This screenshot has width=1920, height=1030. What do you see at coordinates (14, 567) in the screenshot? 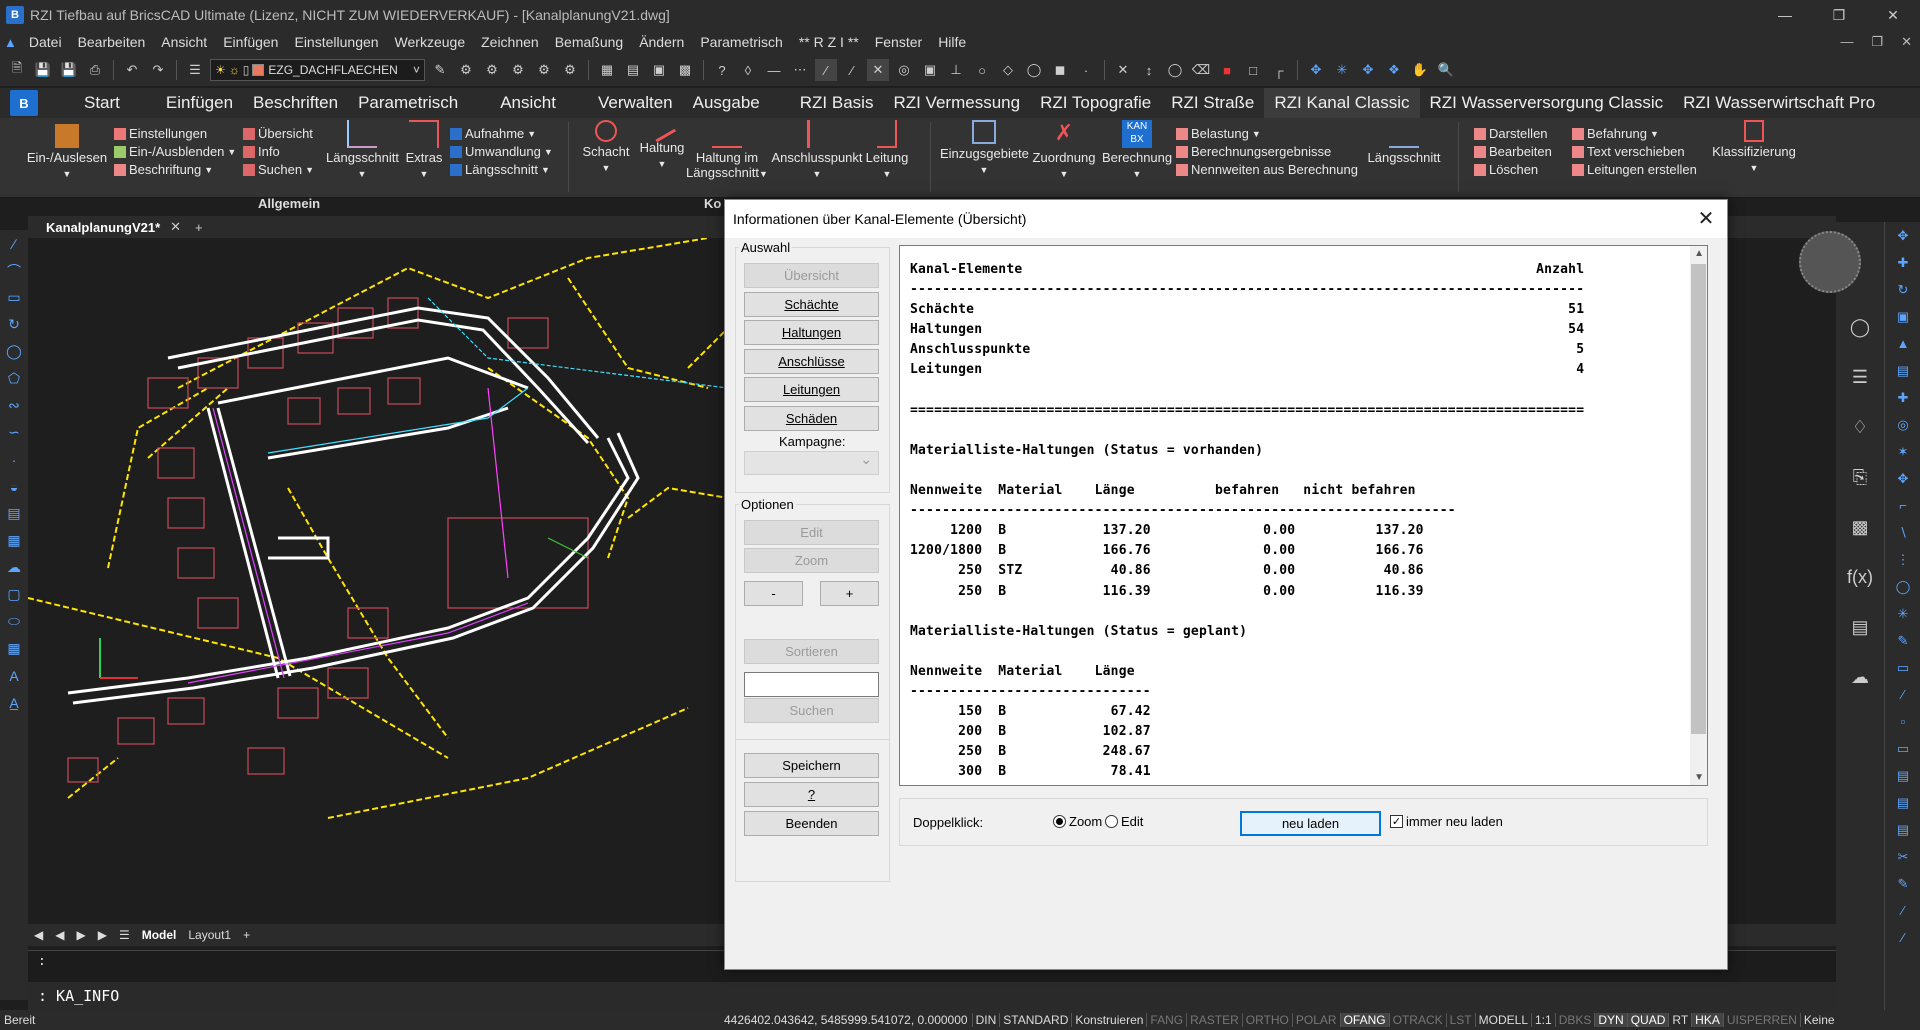
I see `cloud-tool-icon: ☁` at bounding box center [14, 567].